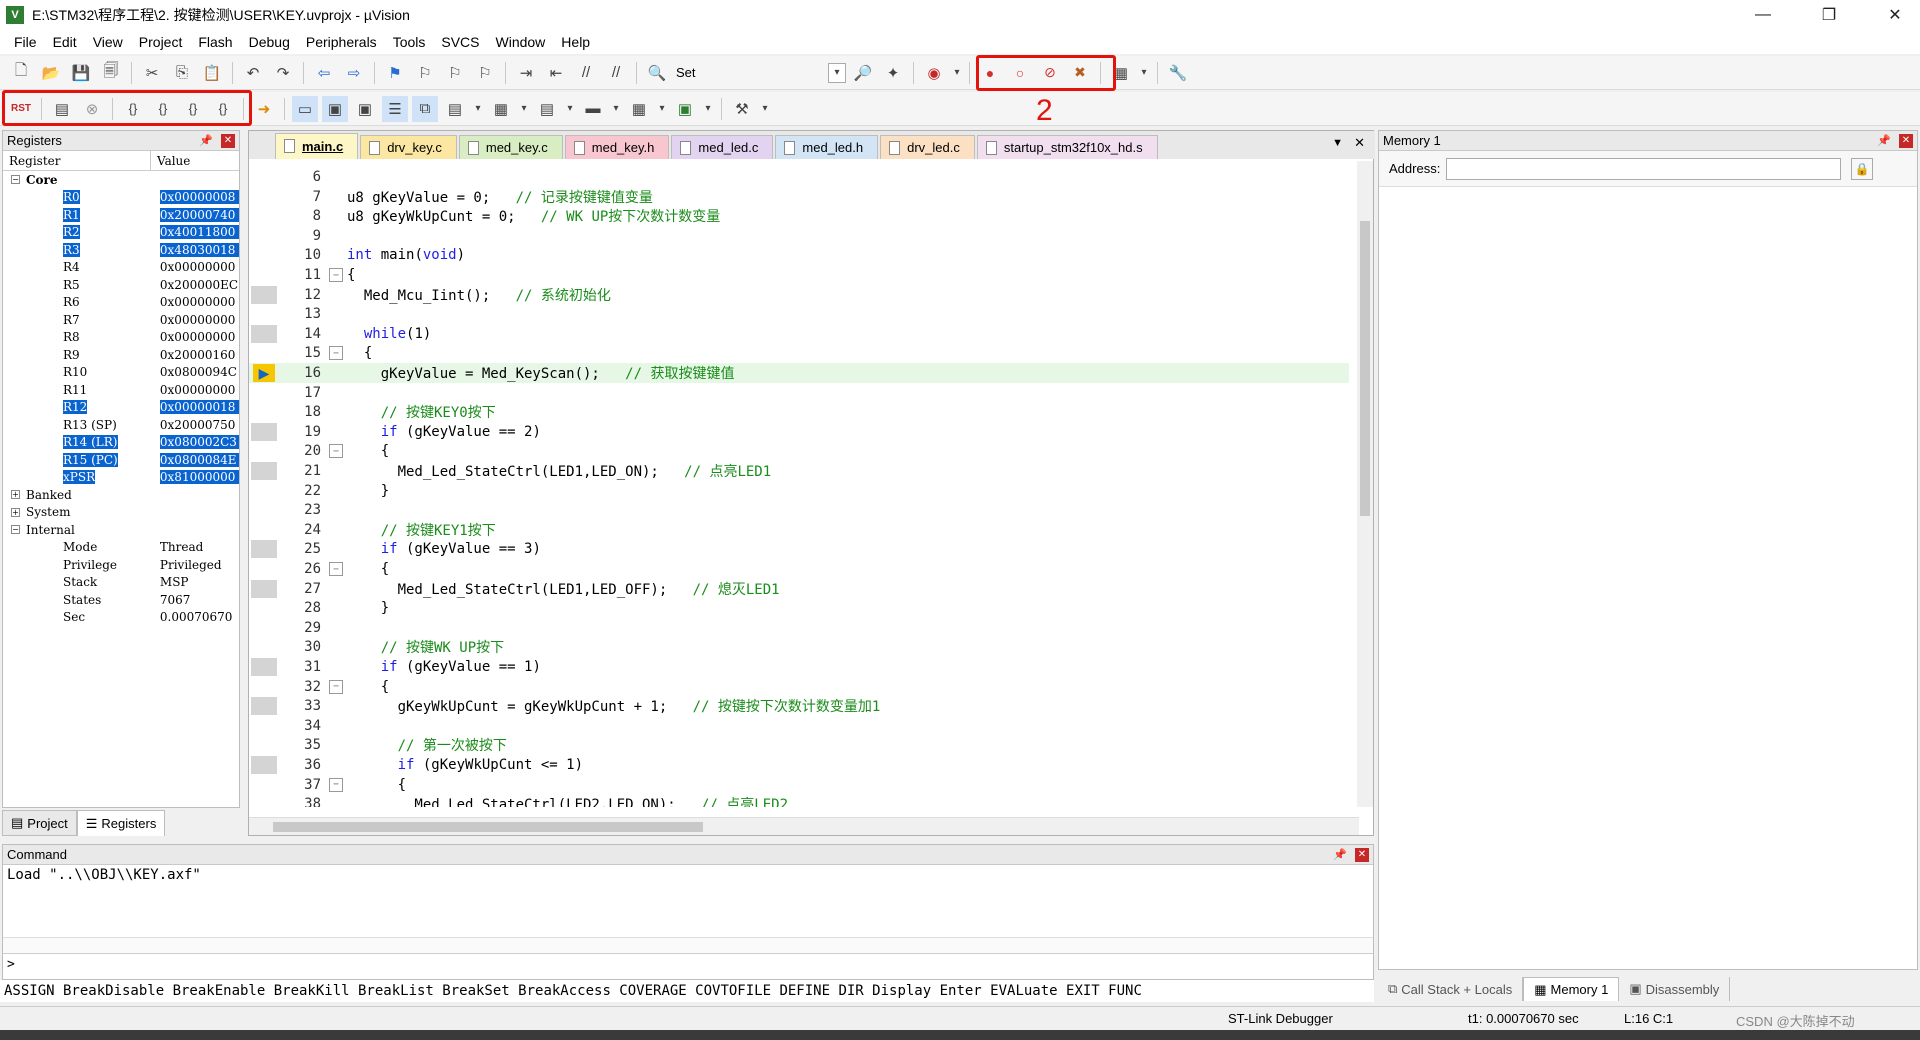 The width and height of the screenshot is (1920, 1040). What do you see at coordinates (742, 109) in the screenshot?
I see `toolbox-icon: ⚒` at bounding box center [742, 109].